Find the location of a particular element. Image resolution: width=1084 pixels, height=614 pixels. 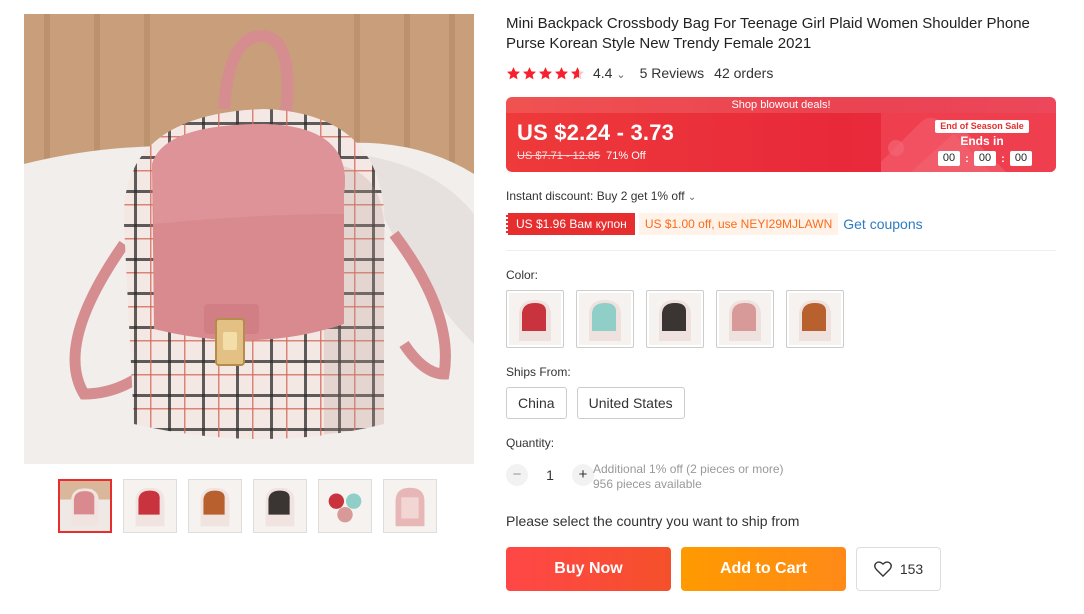

store-coupon: US $1.96 Вам купон is located at coordinates (570, 224).